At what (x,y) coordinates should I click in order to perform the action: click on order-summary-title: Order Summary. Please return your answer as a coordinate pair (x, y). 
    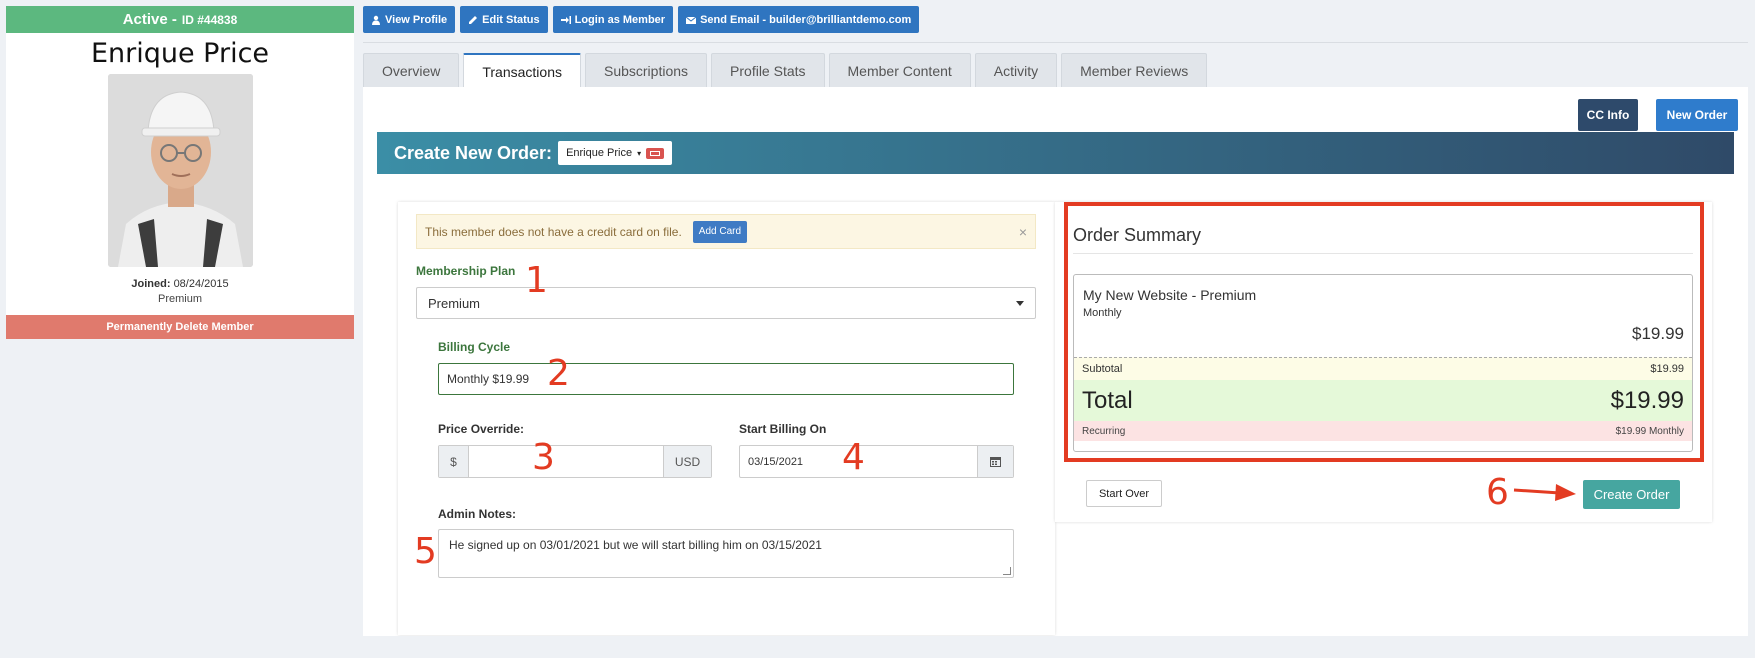
    Looking at the image, I should click on (1137, 235).